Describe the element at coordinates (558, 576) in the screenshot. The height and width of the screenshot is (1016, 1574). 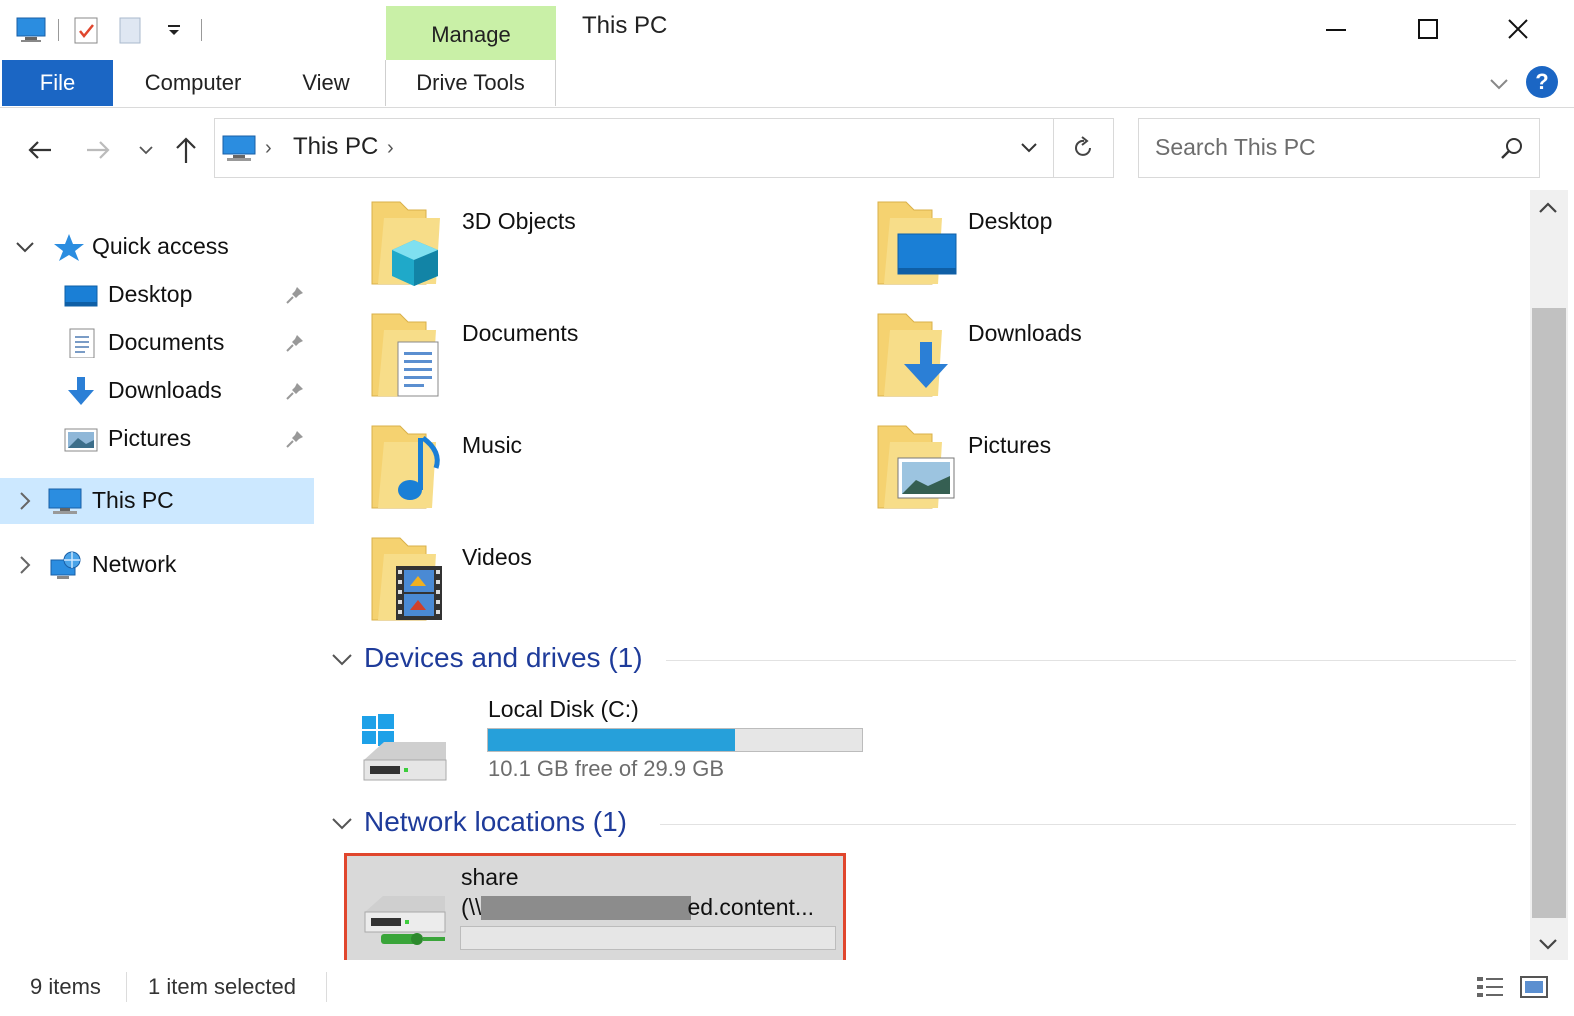
I see `folder-videos: Videos` at that location.